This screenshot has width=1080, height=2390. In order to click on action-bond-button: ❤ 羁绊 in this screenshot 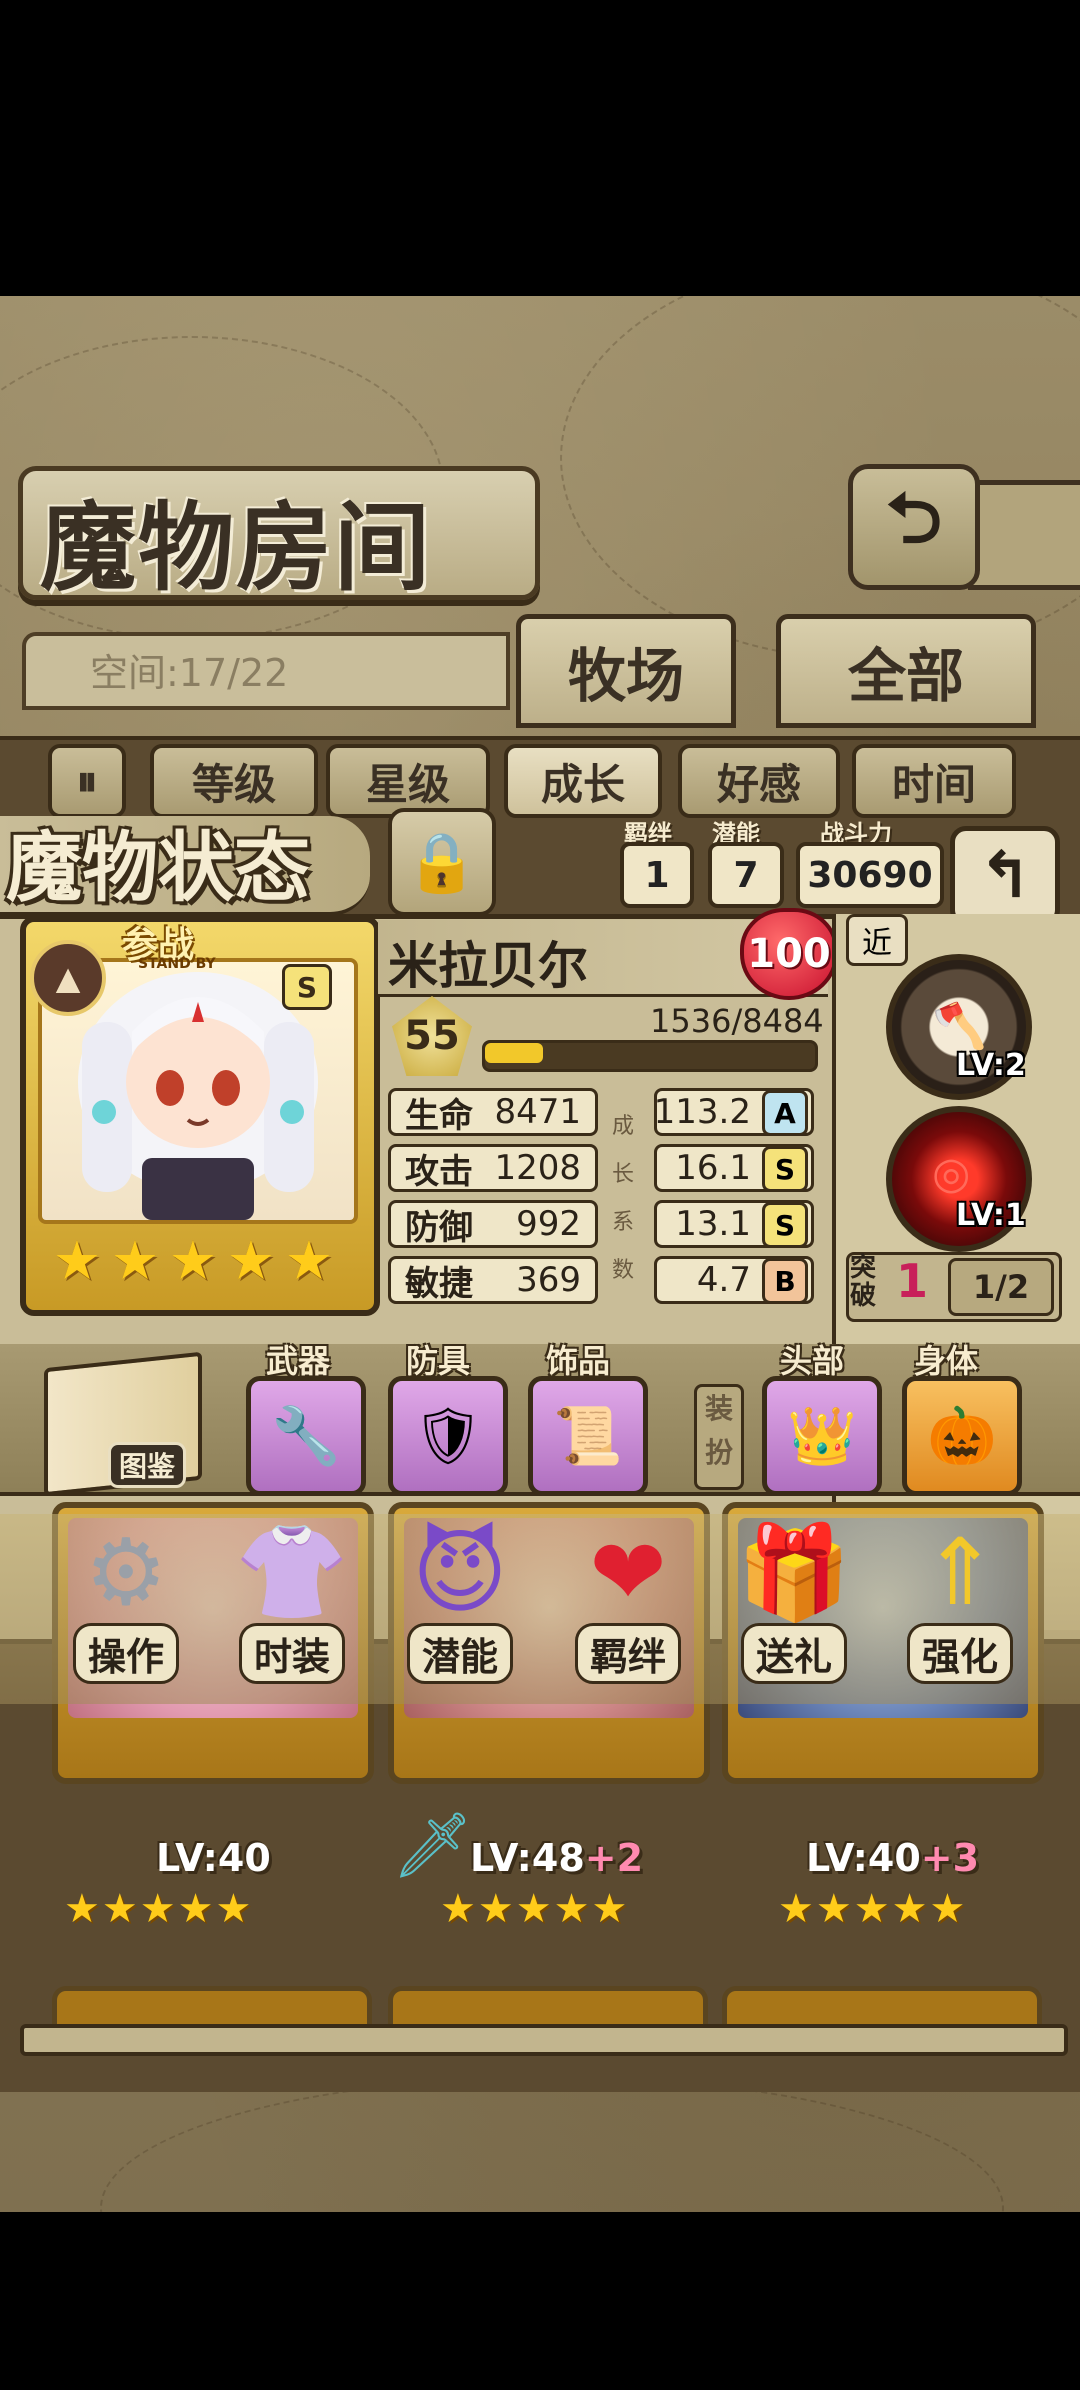, I will do `click(628, 1601)`.